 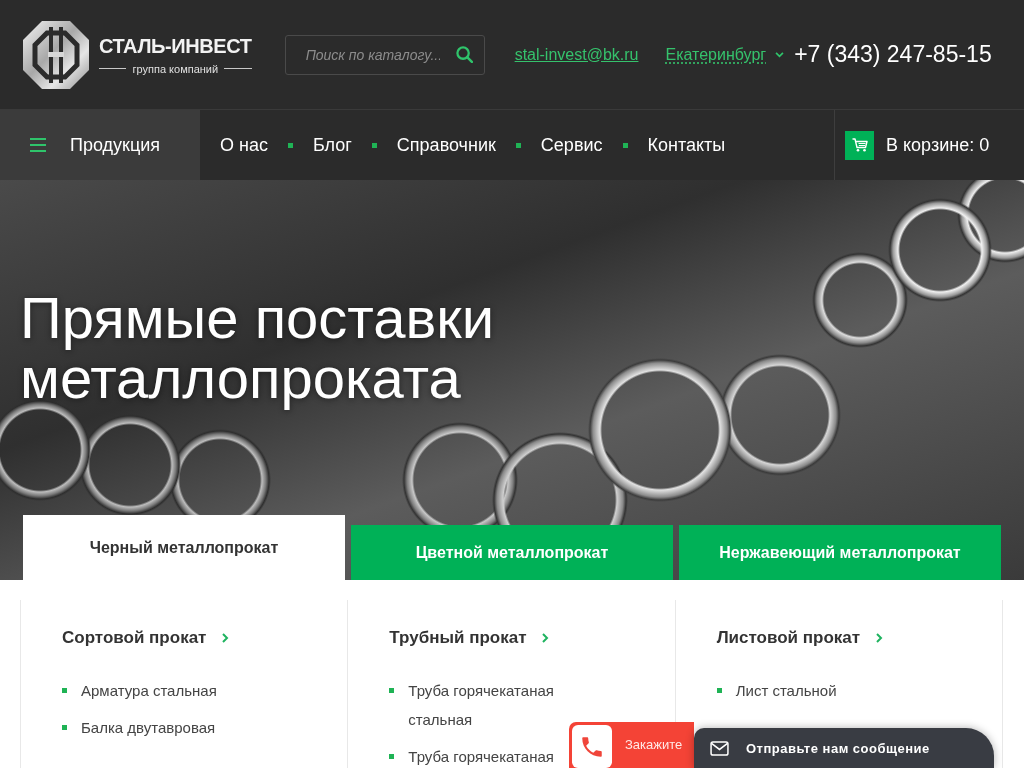 I want to click on city-selector: Екатеринбург, so click(x=725, y=54).